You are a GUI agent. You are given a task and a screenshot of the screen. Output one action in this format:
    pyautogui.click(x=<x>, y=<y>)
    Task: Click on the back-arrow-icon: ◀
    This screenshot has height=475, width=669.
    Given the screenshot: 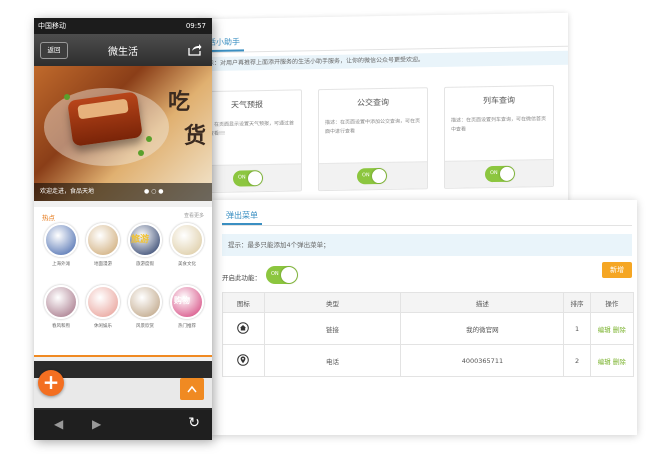 What is the action you would take?
    pyautogui.click(x=58, y=424)
    